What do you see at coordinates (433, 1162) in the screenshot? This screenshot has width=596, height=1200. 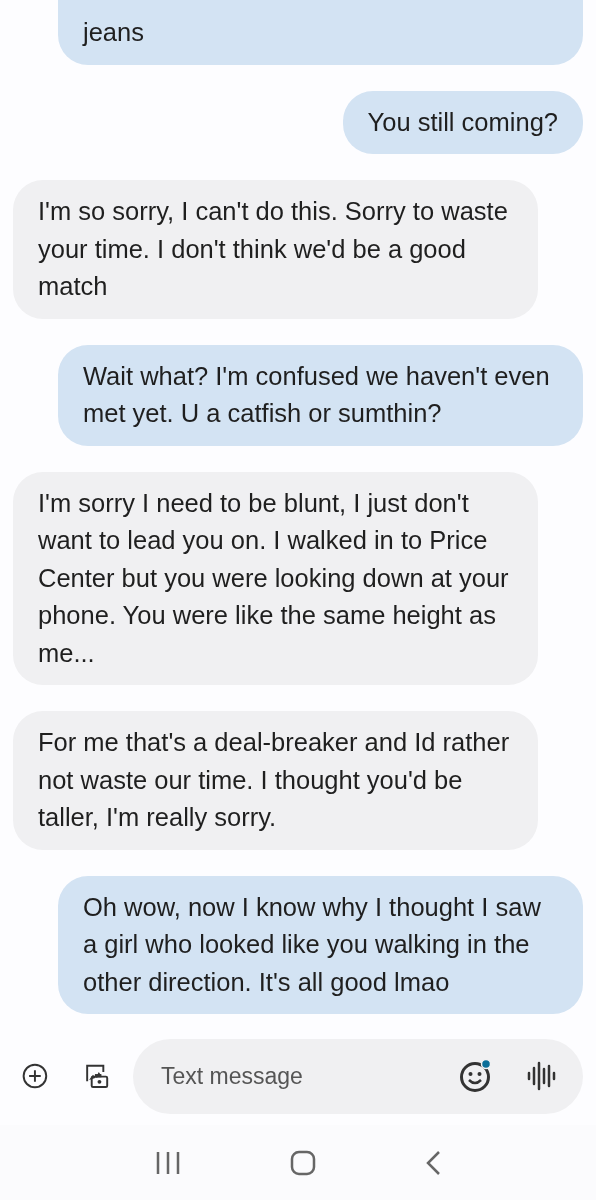 I see `back-icon` at bounding box center [433, 1162].